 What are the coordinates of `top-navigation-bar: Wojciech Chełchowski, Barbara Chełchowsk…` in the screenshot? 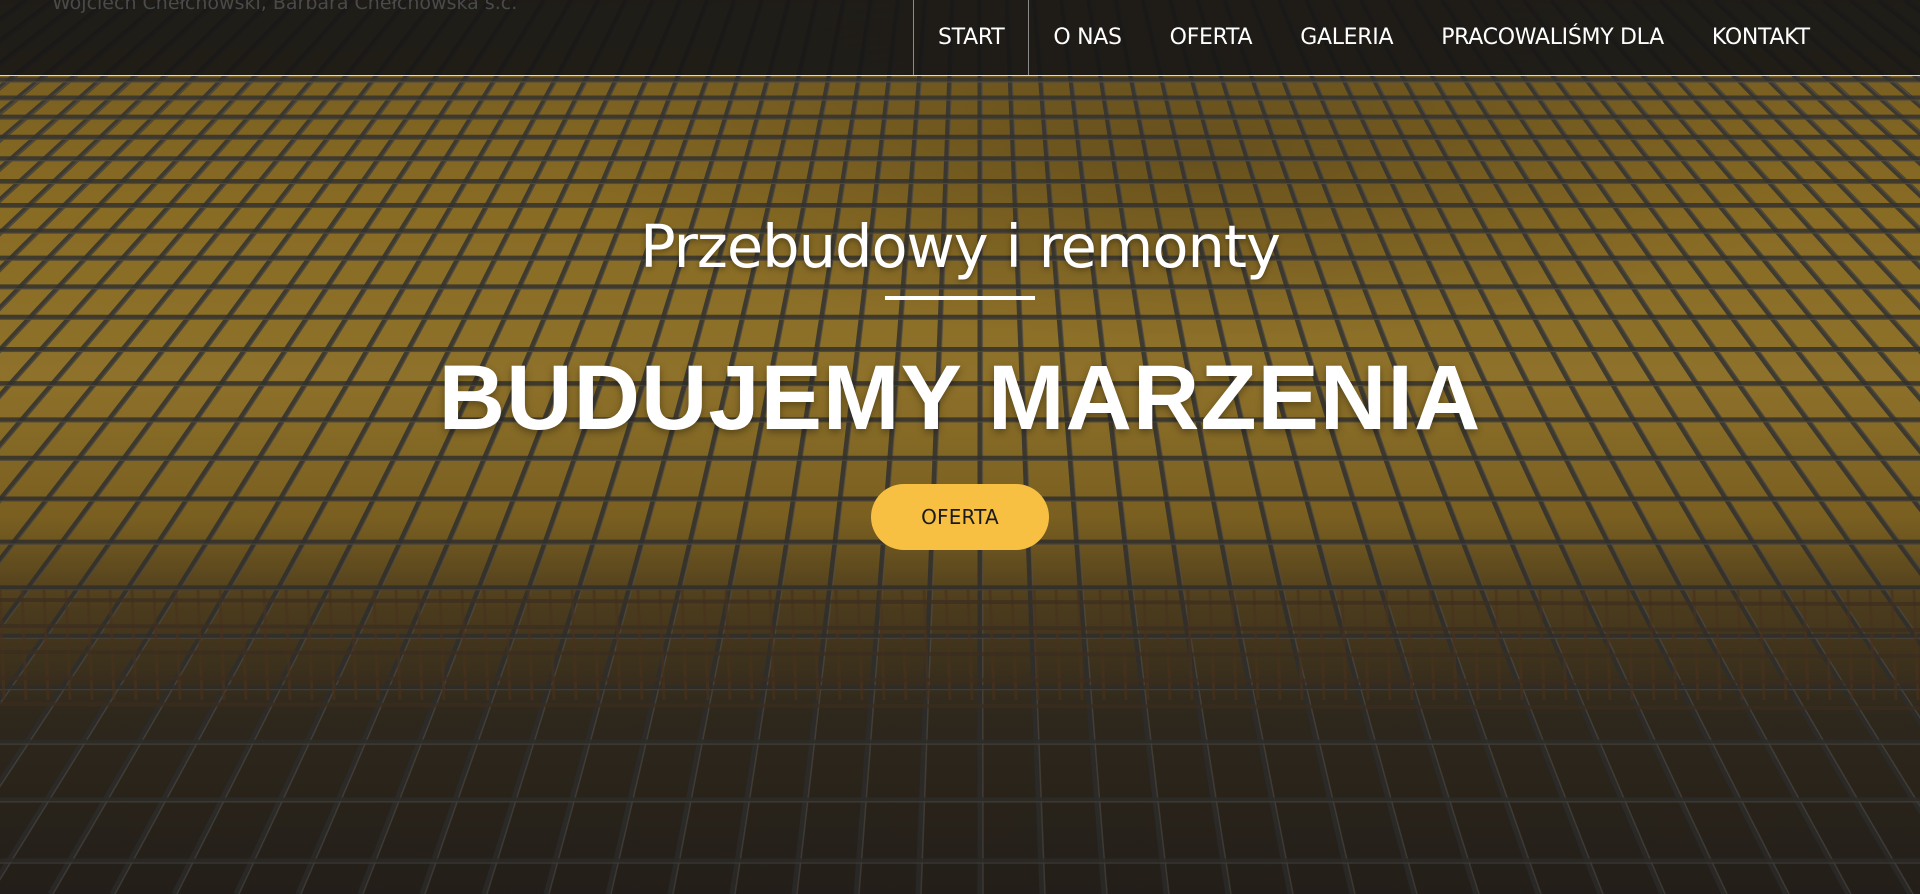 It's located at (960, 38).